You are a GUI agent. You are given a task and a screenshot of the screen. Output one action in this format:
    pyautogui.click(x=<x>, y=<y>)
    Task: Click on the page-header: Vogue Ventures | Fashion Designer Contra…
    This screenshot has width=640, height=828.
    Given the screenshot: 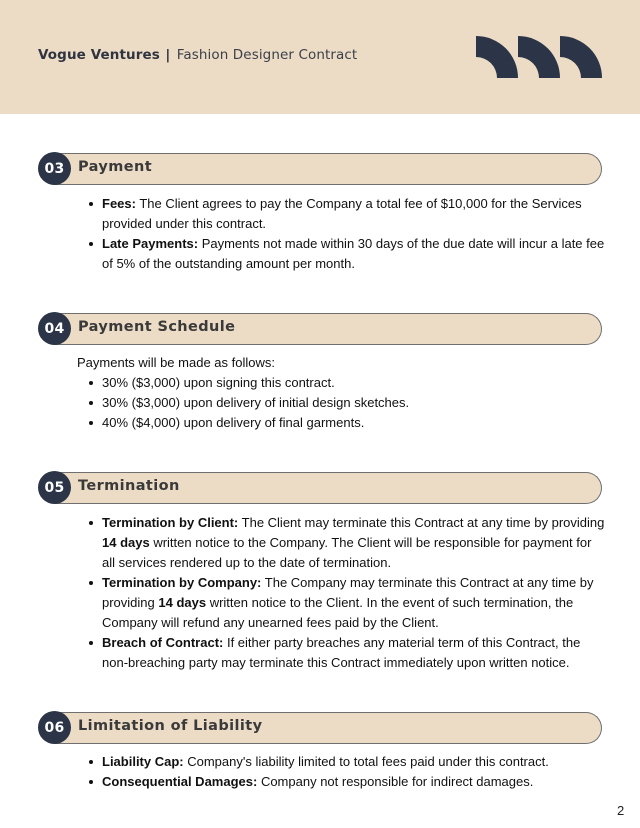 What is the action you would take?
    pyautogui.click(x=320, y=57)
    